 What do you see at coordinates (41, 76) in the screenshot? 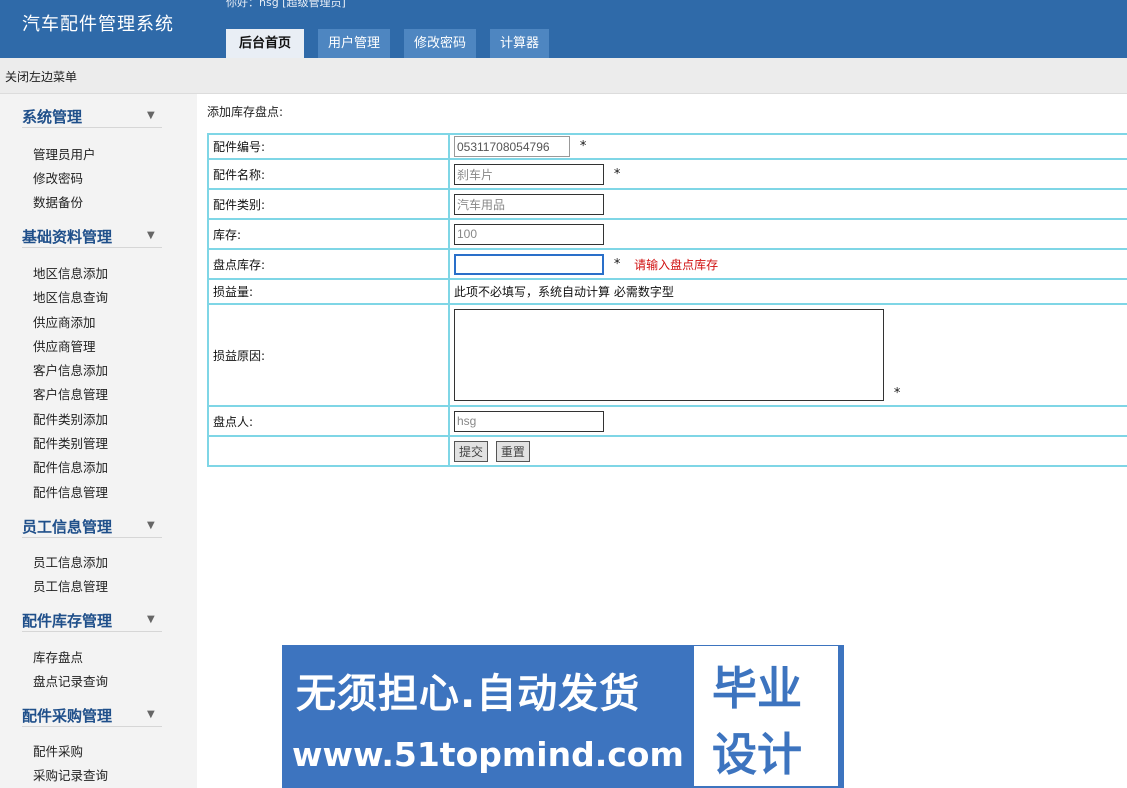
I see `close-left-menu-link: 关闭左边菜单` at bounding box center [41, 76].